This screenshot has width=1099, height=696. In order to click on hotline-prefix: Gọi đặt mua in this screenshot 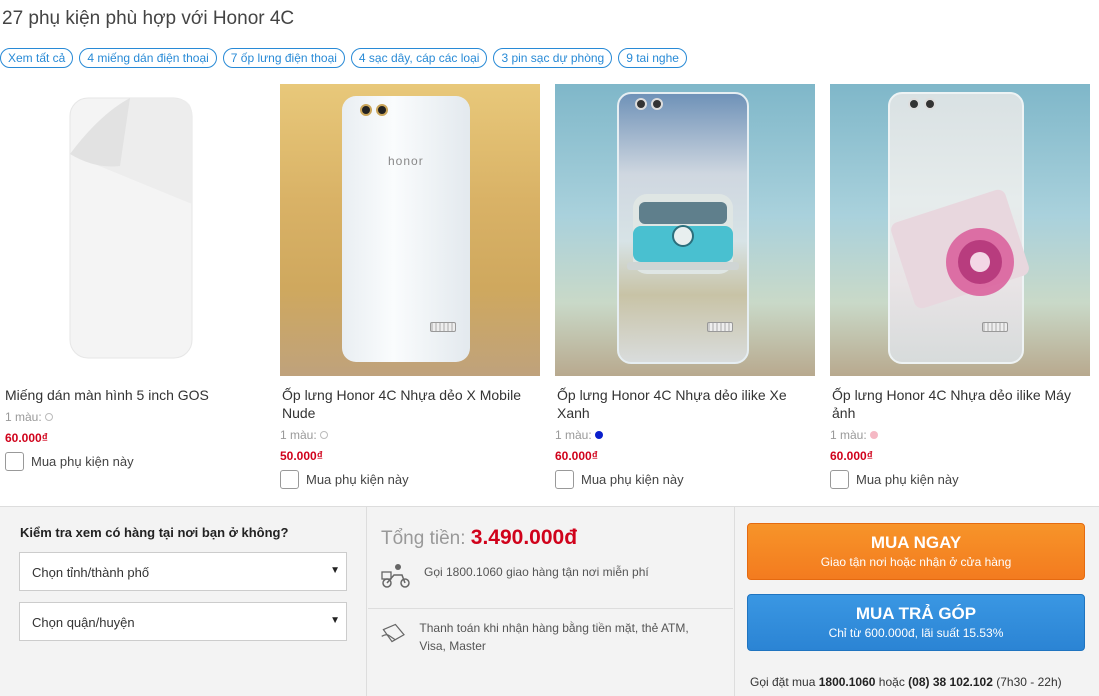, I will do `click(783, 682)`.